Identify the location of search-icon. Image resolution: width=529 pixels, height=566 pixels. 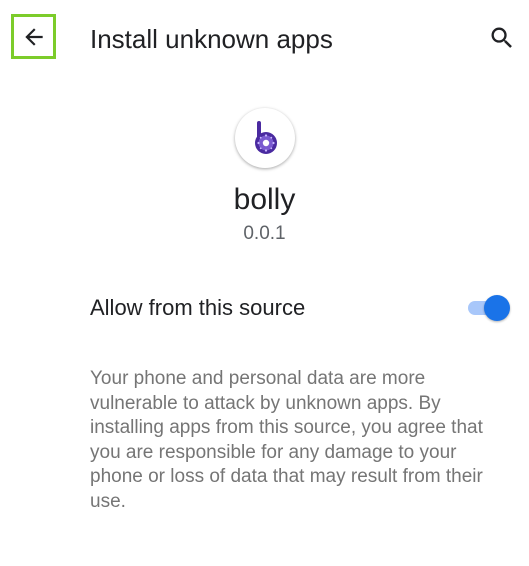
(501, 37).